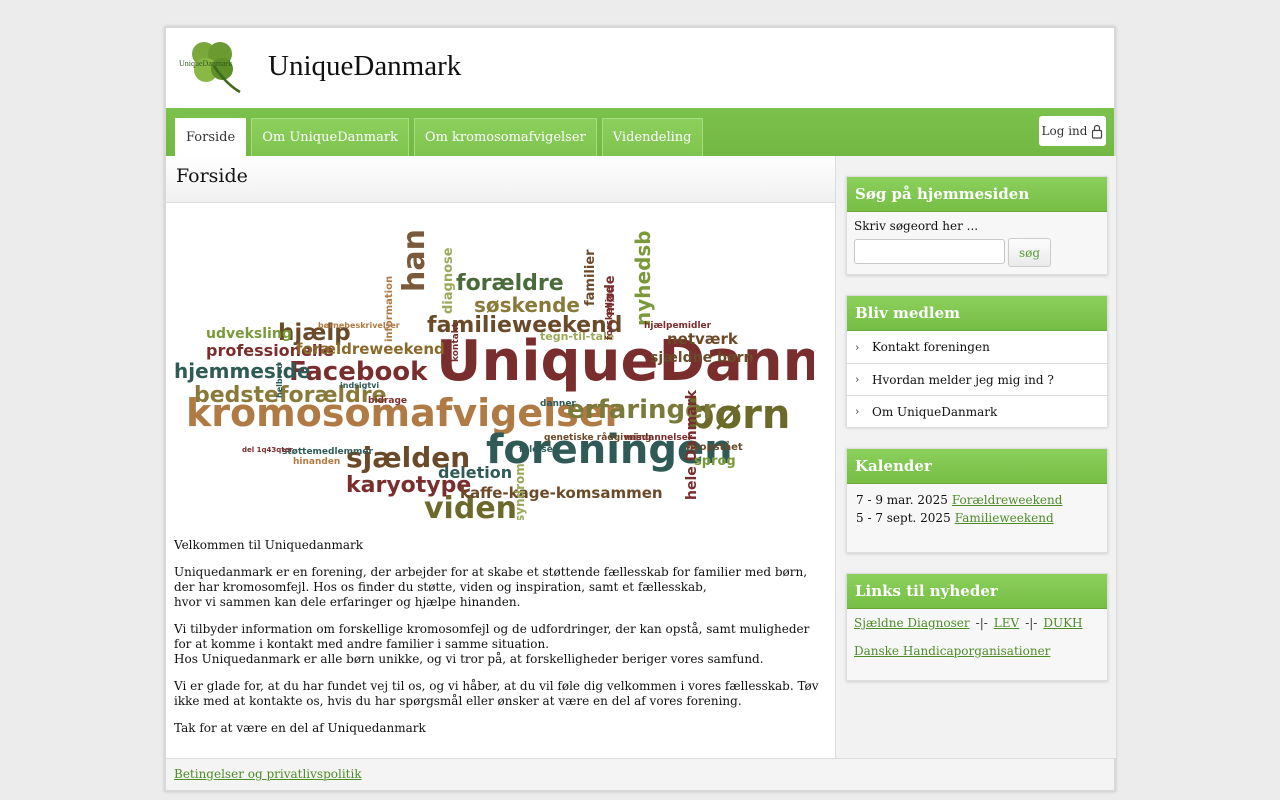  Describe the element at coordinates (640, 774) in the screenshot. I see `footer: Betingelser og privatlivspolitik` at that location.